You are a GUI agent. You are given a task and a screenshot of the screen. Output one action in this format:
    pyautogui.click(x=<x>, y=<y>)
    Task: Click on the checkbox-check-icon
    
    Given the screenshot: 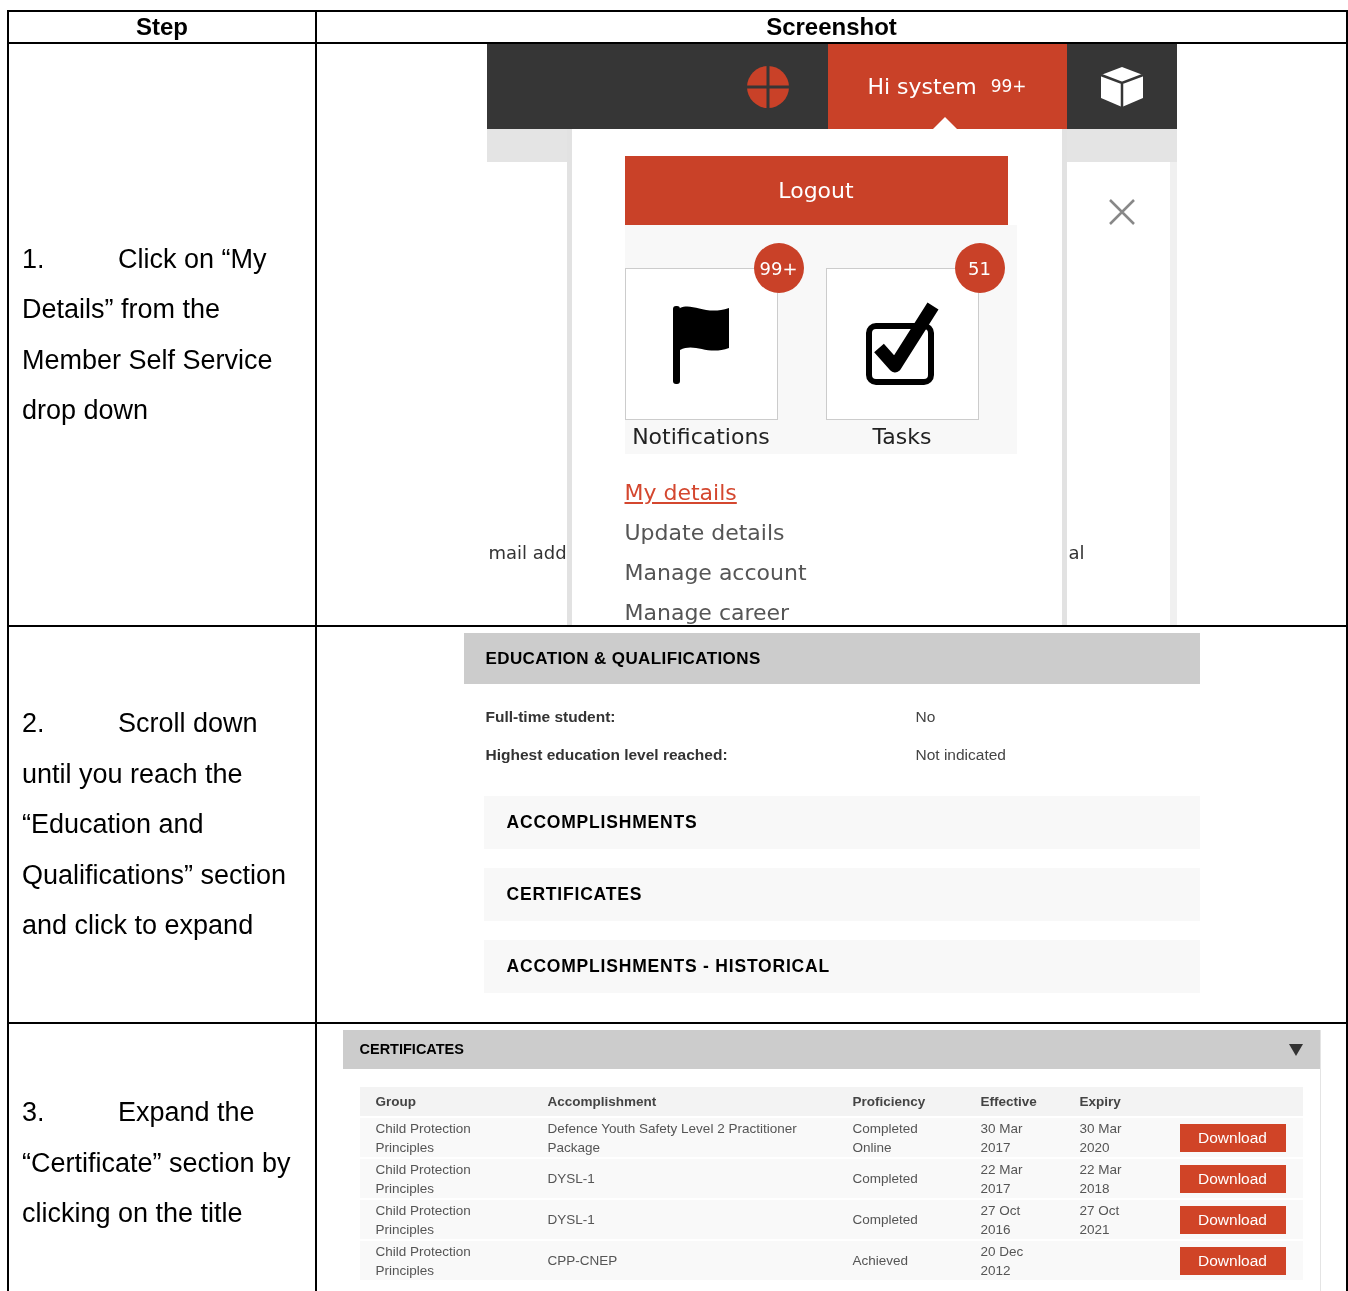 What is the action you would take?
    pyautogui.click(x=902, y=344)
    